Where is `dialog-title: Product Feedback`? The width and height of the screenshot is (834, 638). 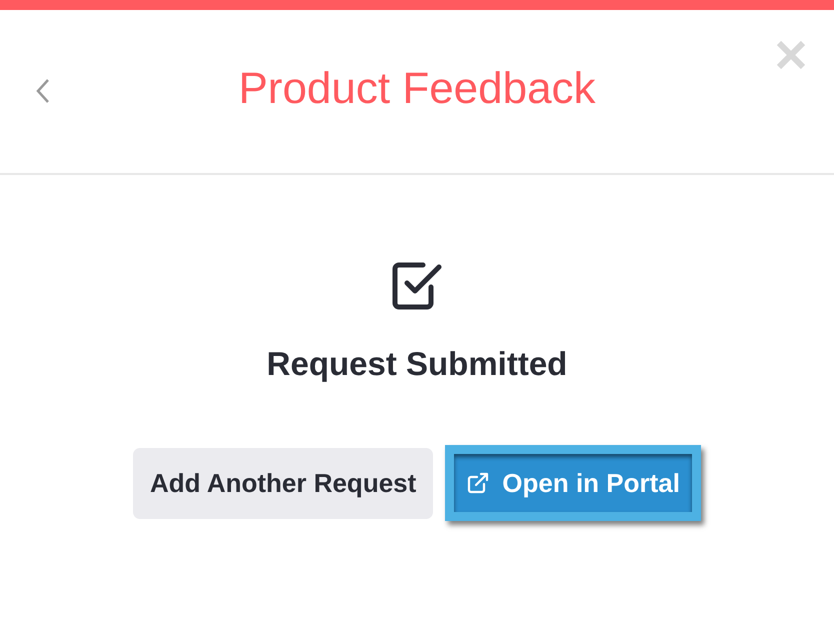
dialog-title: Product Feedback is located at coordinates (417, 89).